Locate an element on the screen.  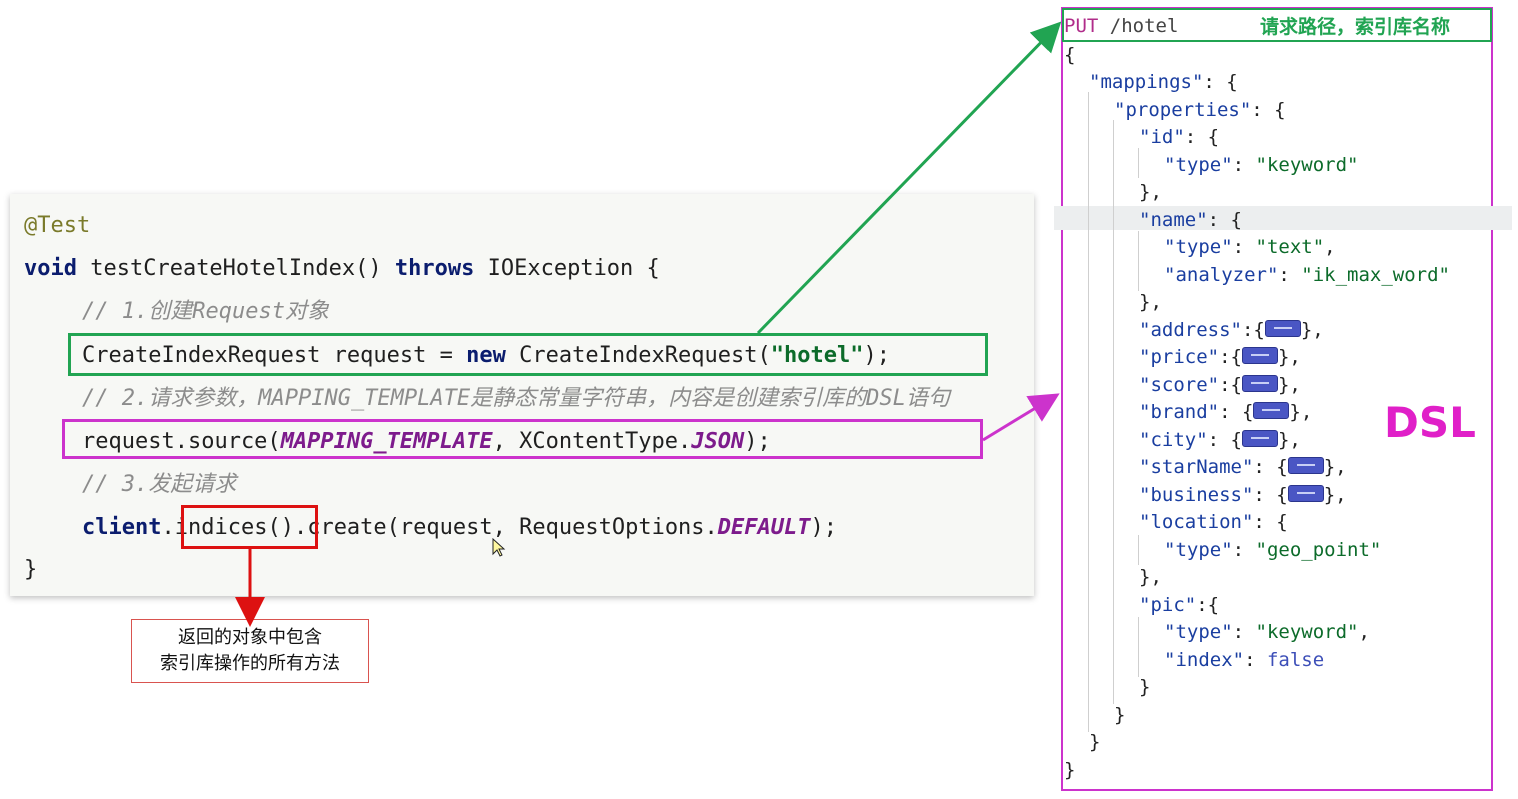
json-id: "id": { is located at coordinates (1179, 137).